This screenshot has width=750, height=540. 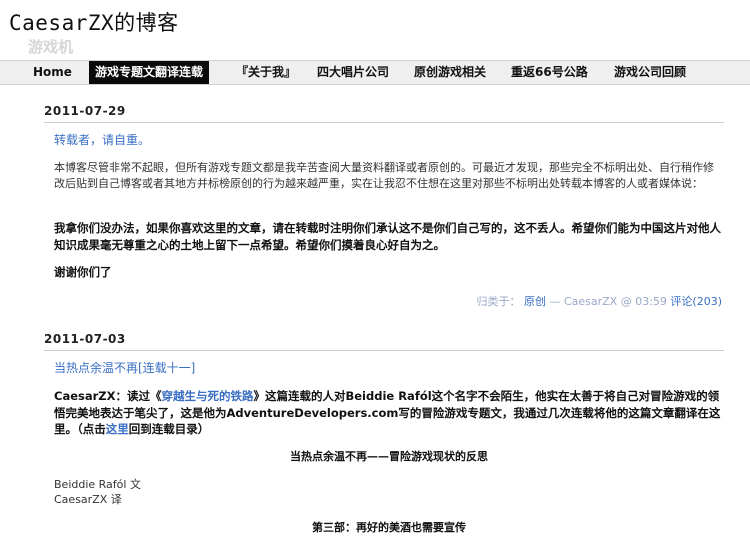 I want to click on post-date: 2011-07-03, so click(x=85, y=339).